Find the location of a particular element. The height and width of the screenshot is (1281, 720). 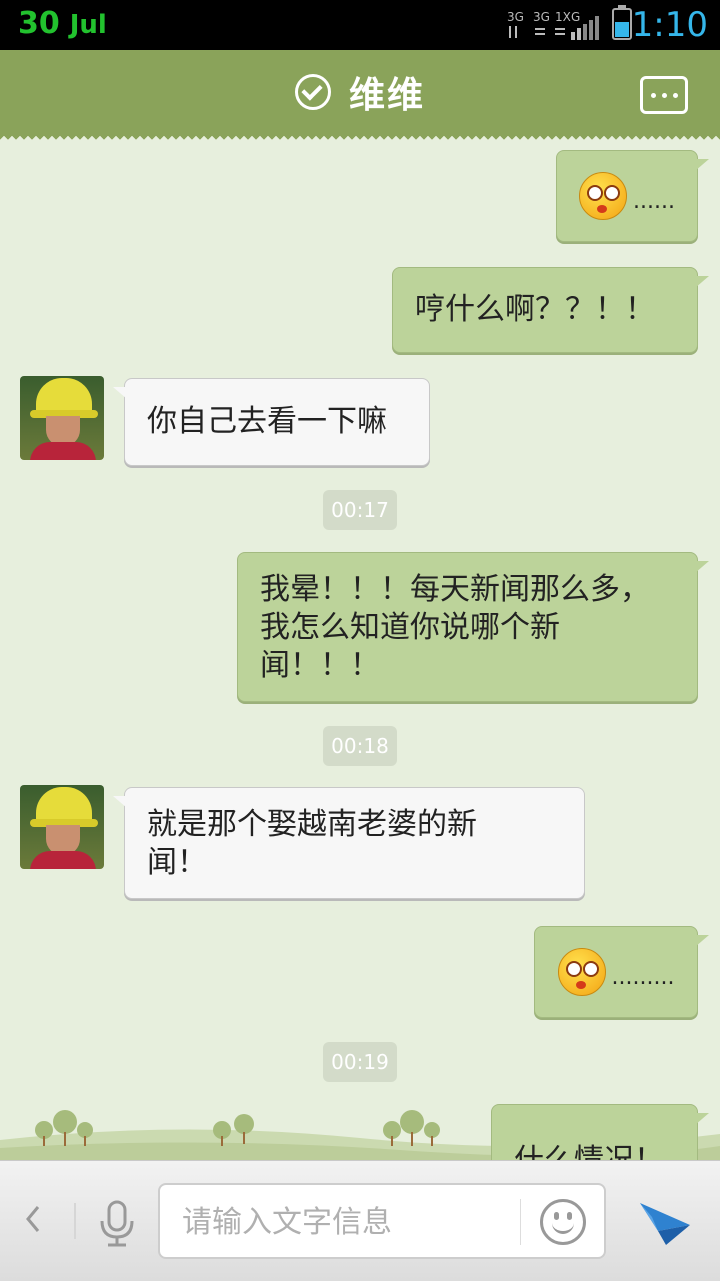

status-date: 30 Jul is located at coordinates (62, 23).